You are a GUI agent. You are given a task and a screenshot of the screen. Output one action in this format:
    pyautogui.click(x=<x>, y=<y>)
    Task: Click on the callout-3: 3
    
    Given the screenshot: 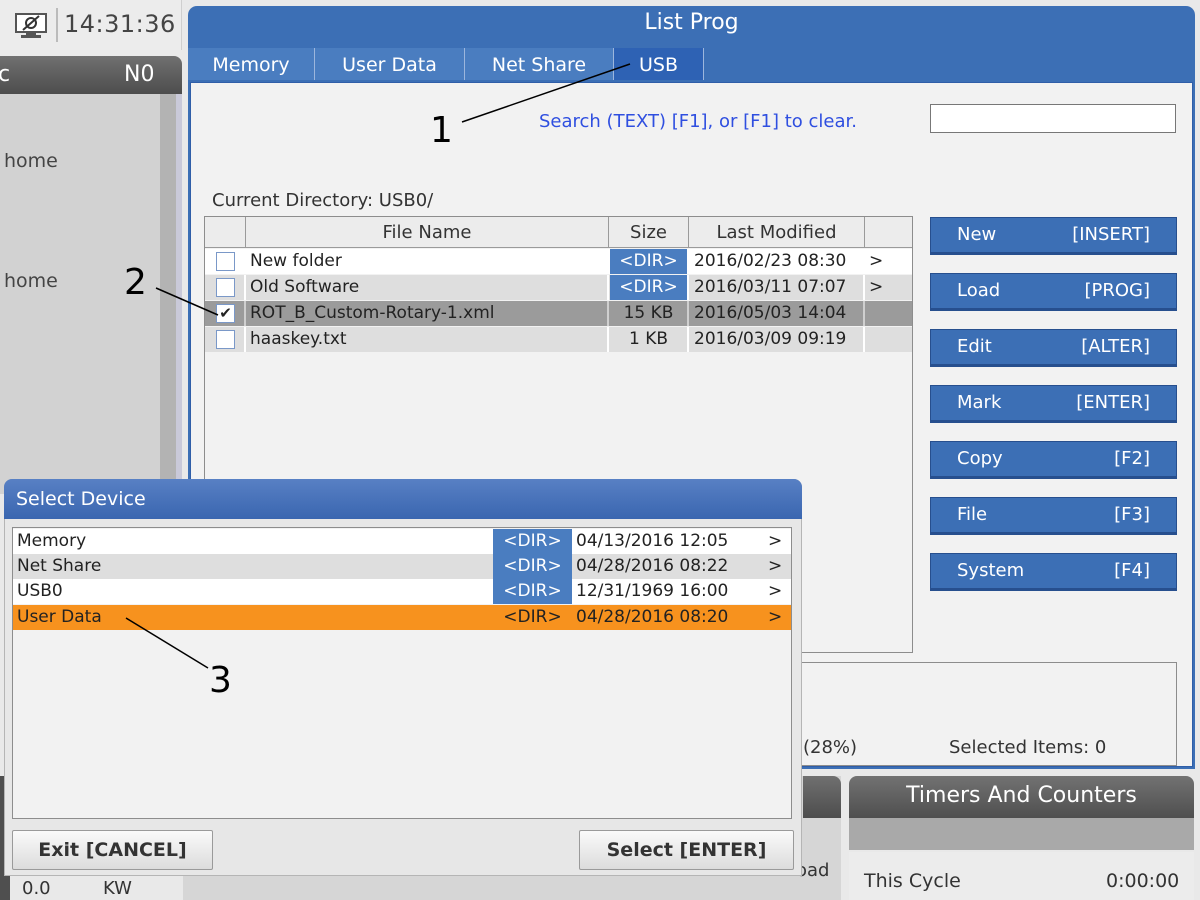 What is the action you would take?
    pyautogui.click(x=220, y=680)
    